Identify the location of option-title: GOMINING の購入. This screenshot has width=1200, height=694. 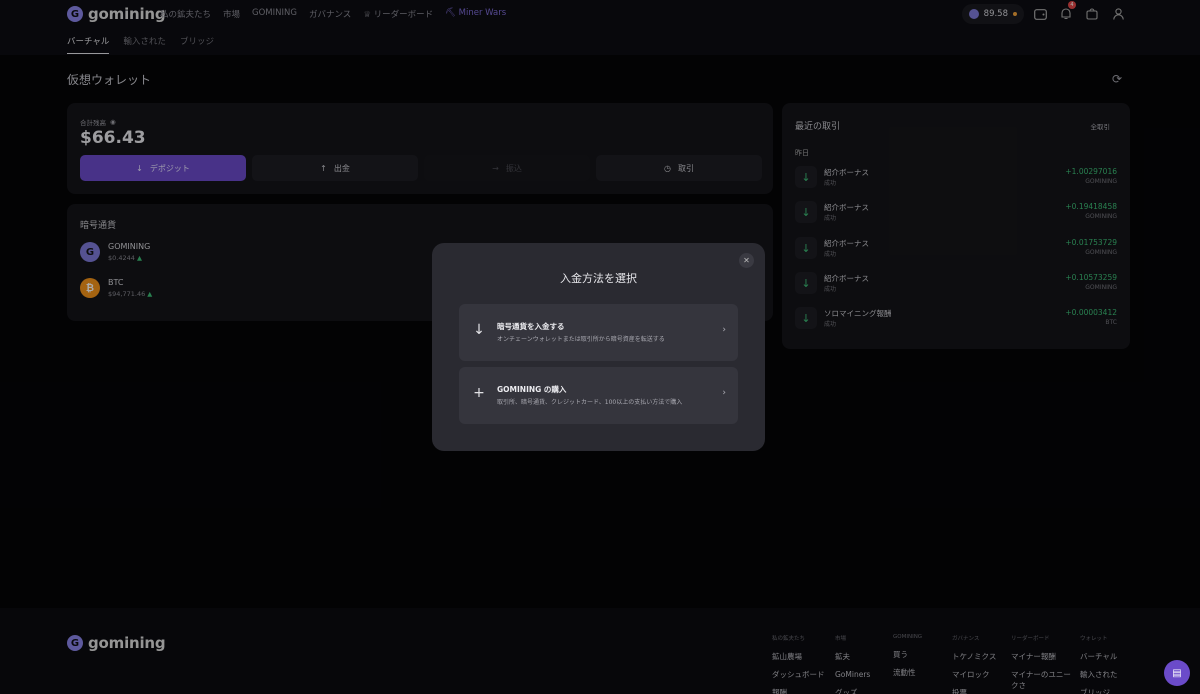
(532, 389).